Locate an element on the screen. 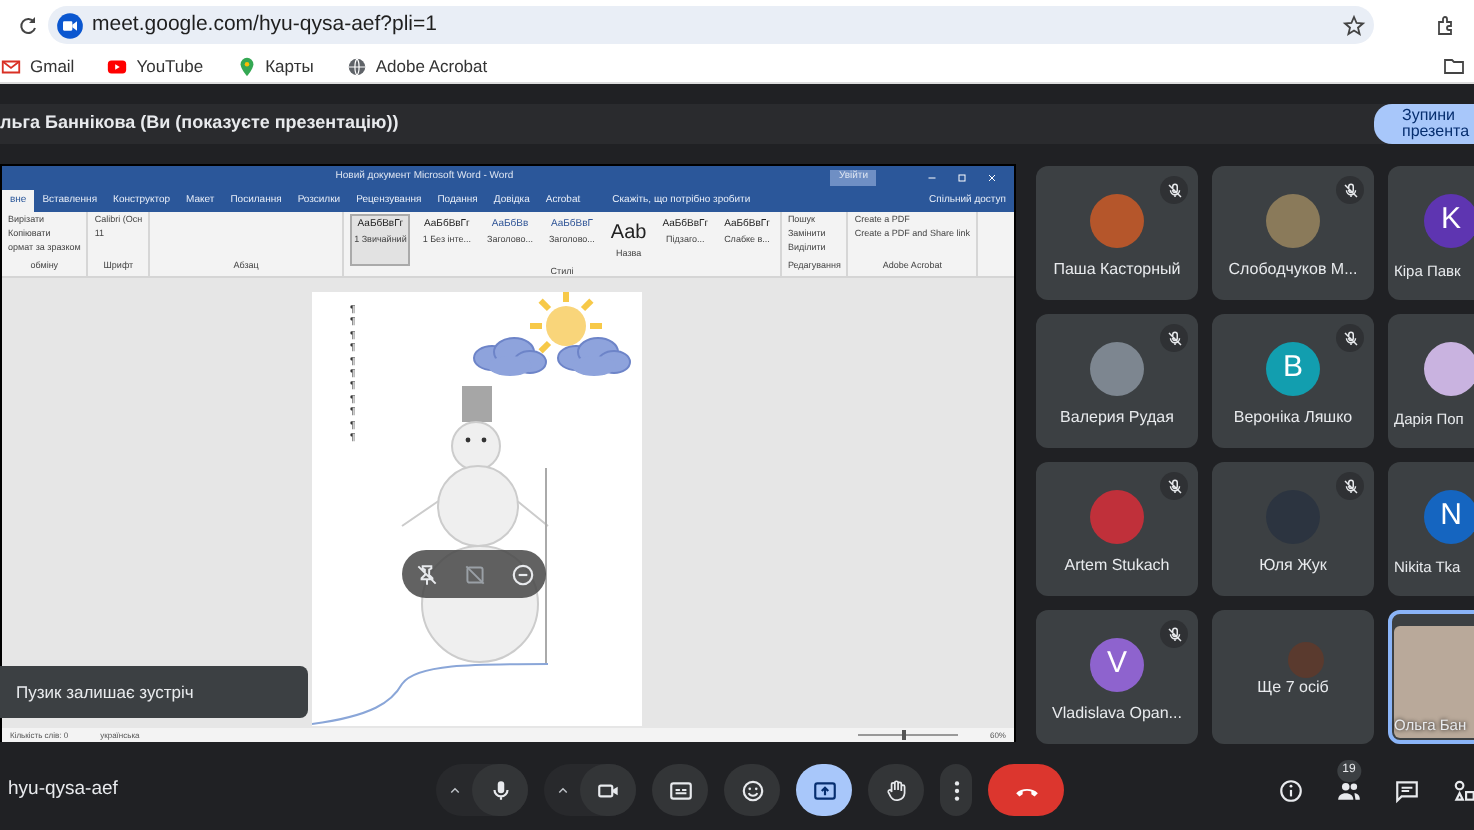 The width and height of the screenshot is (1474, 830). participant-tile: Паша Касторный is located at coordinates (1117, 233).